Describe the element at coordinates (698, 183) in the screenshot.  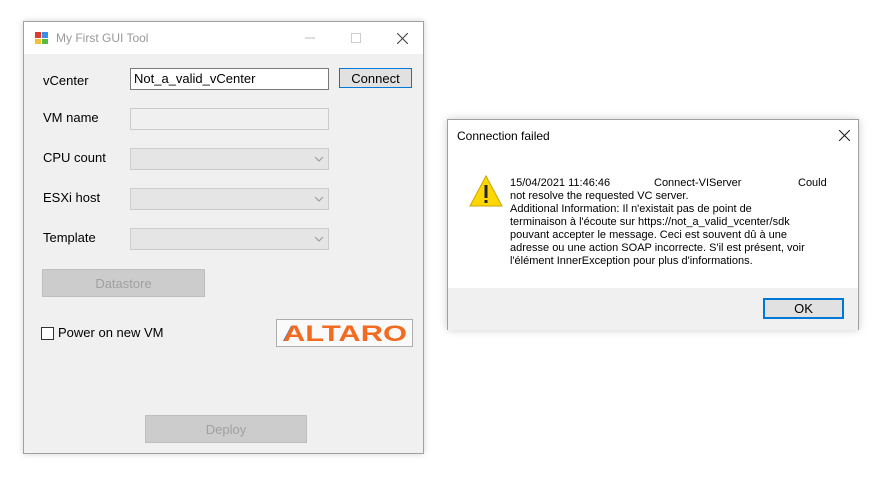
I see `message-source: Connect-VIServer` at that location.